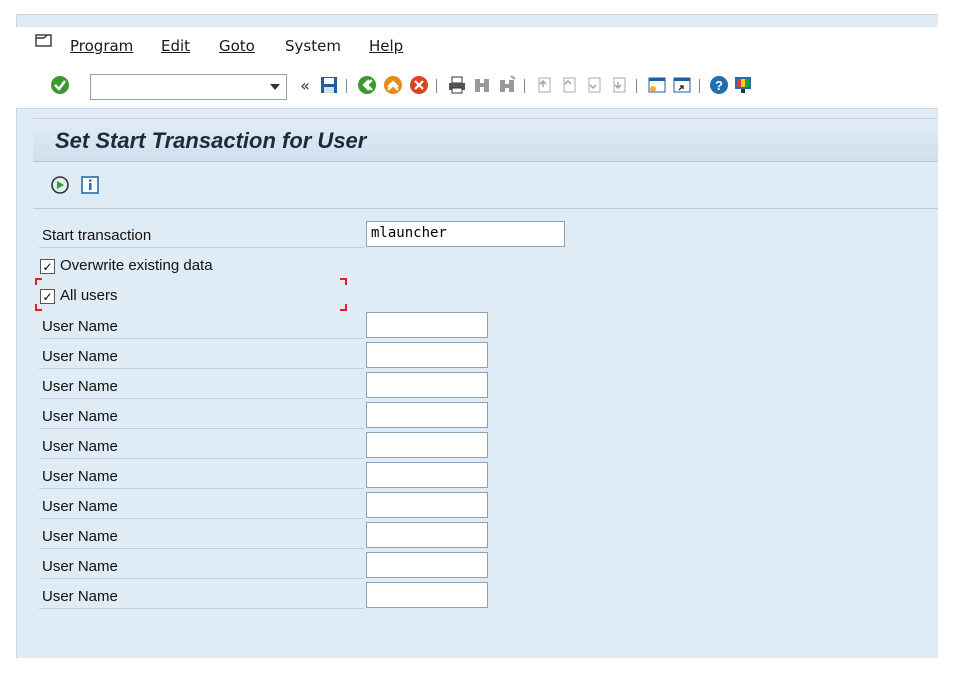 The height and width of the screenshot is (676, 961). Describe the element at coordinates (485, 140) in the screenshot. I see `title-bar: Set Start Transaction for User` at that location.